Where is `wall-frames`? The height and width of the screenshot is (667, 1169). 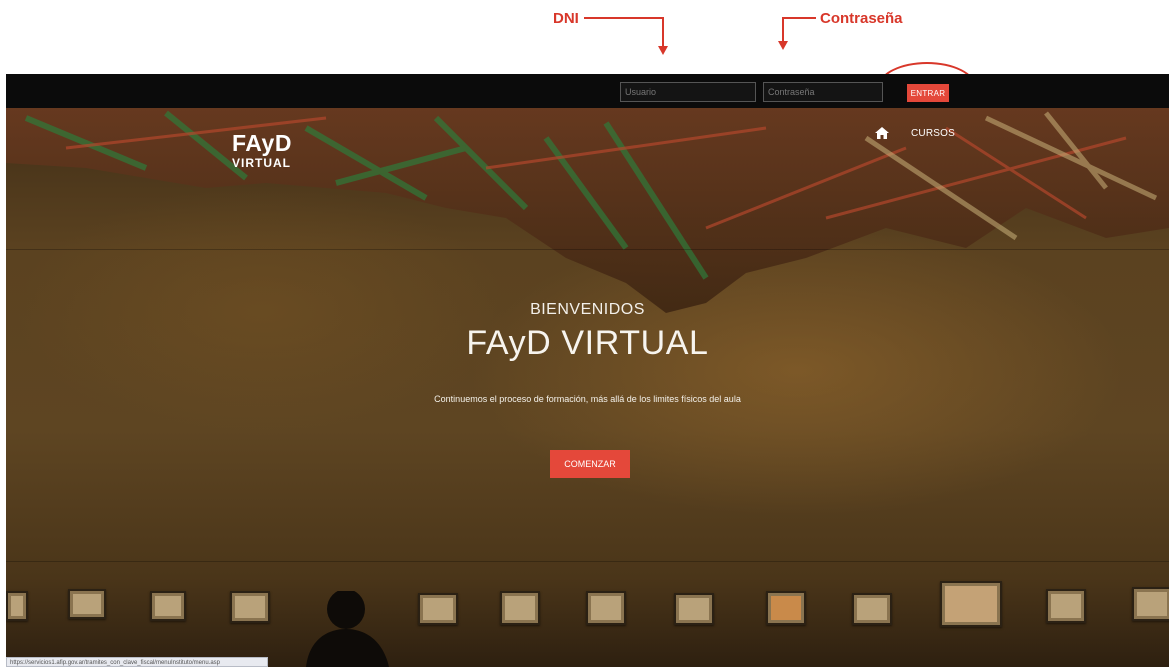
wall-frames is located at coordinates (587, 609).